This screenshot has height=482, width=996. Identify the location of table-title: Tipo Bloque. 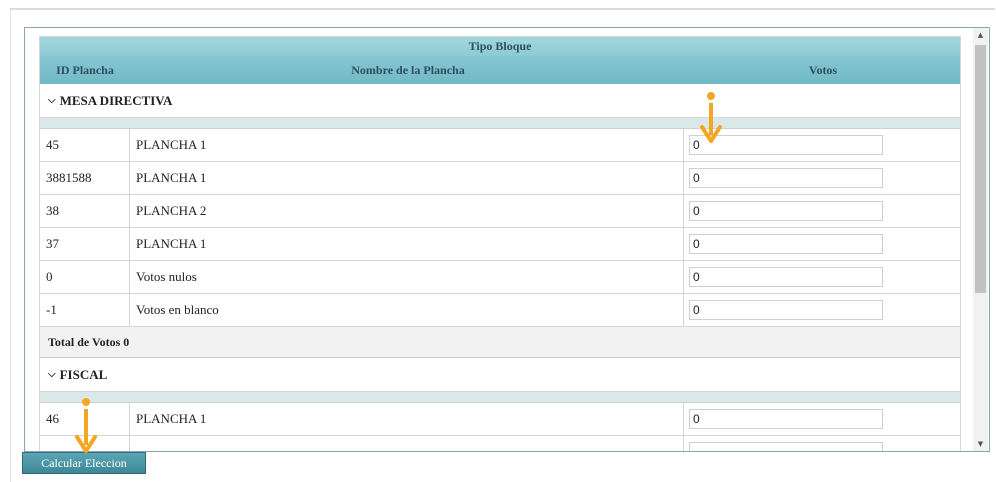
(500, 46).